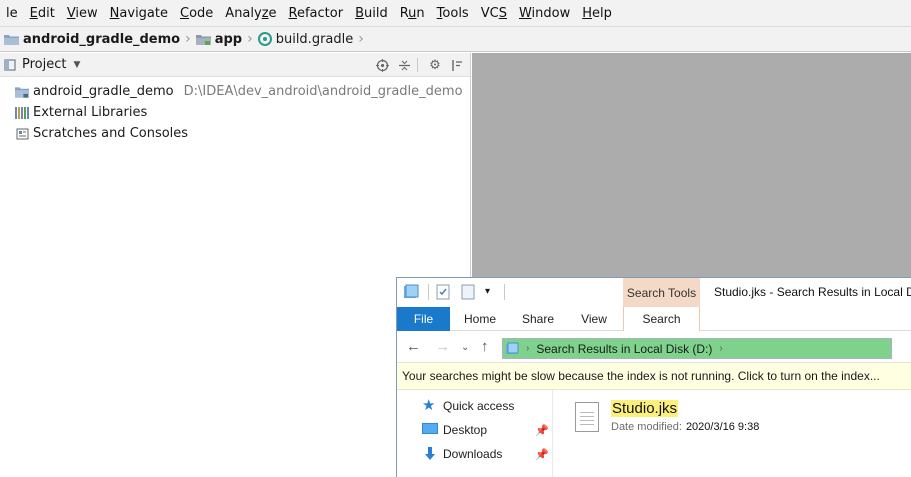 This screenshot has width=911, height=477. Describe the element at coordinates (235, 133) in the screenshot. I see `tree-item-scratches: Scratches and Consoles` at that location.